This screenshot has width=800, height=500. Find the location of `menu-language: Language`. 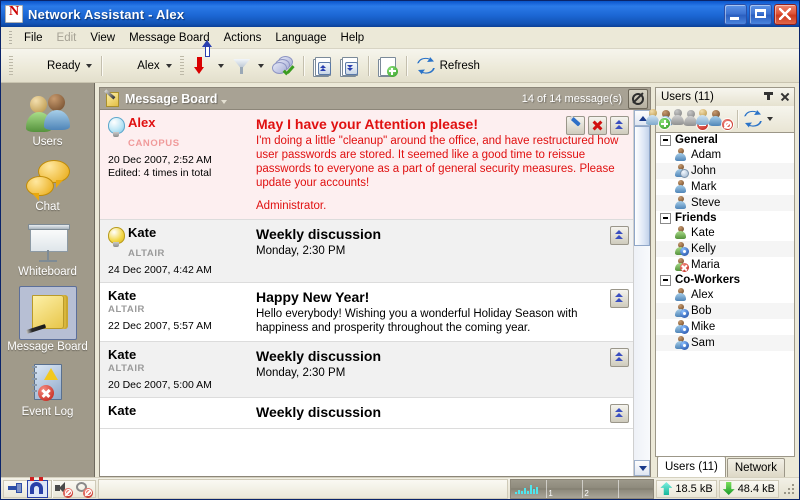

menu-language: Language is located at coordinates (300, 38).